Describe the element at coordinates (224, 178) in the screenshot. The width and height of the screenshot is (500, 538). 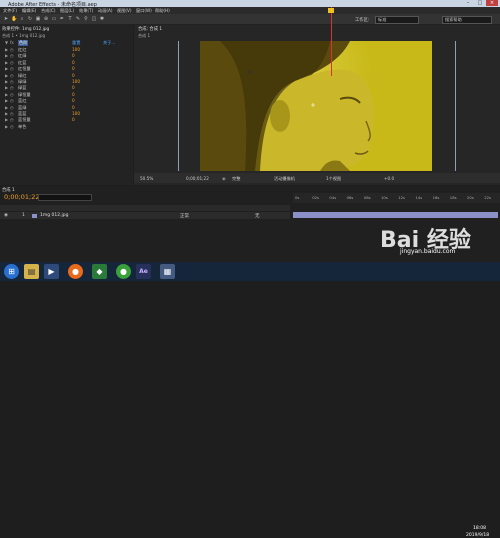
I see `camera-icon: ◉` at that location.